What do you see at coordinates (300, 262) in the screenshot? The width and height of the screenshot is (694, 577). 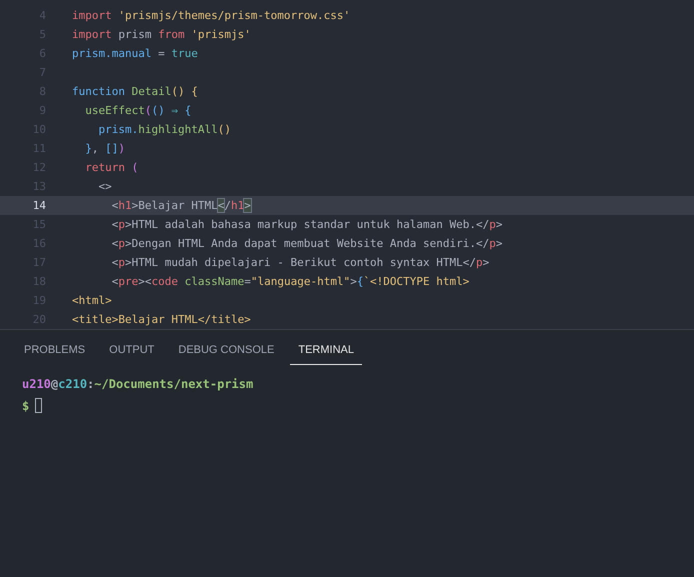 I see `code-line: <p>HTML mudah dipelajari - Berikut contoh syntax HTML</p>` at bounding box center [300, 262].